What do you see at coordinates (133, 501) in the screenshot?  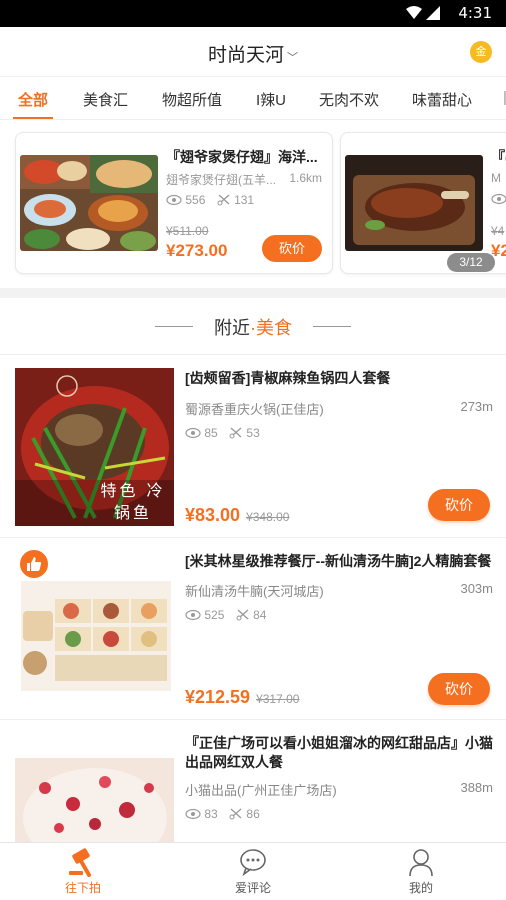 I see `image-caption: 特色 冷锅鱼` at bounding box center [133, 501].